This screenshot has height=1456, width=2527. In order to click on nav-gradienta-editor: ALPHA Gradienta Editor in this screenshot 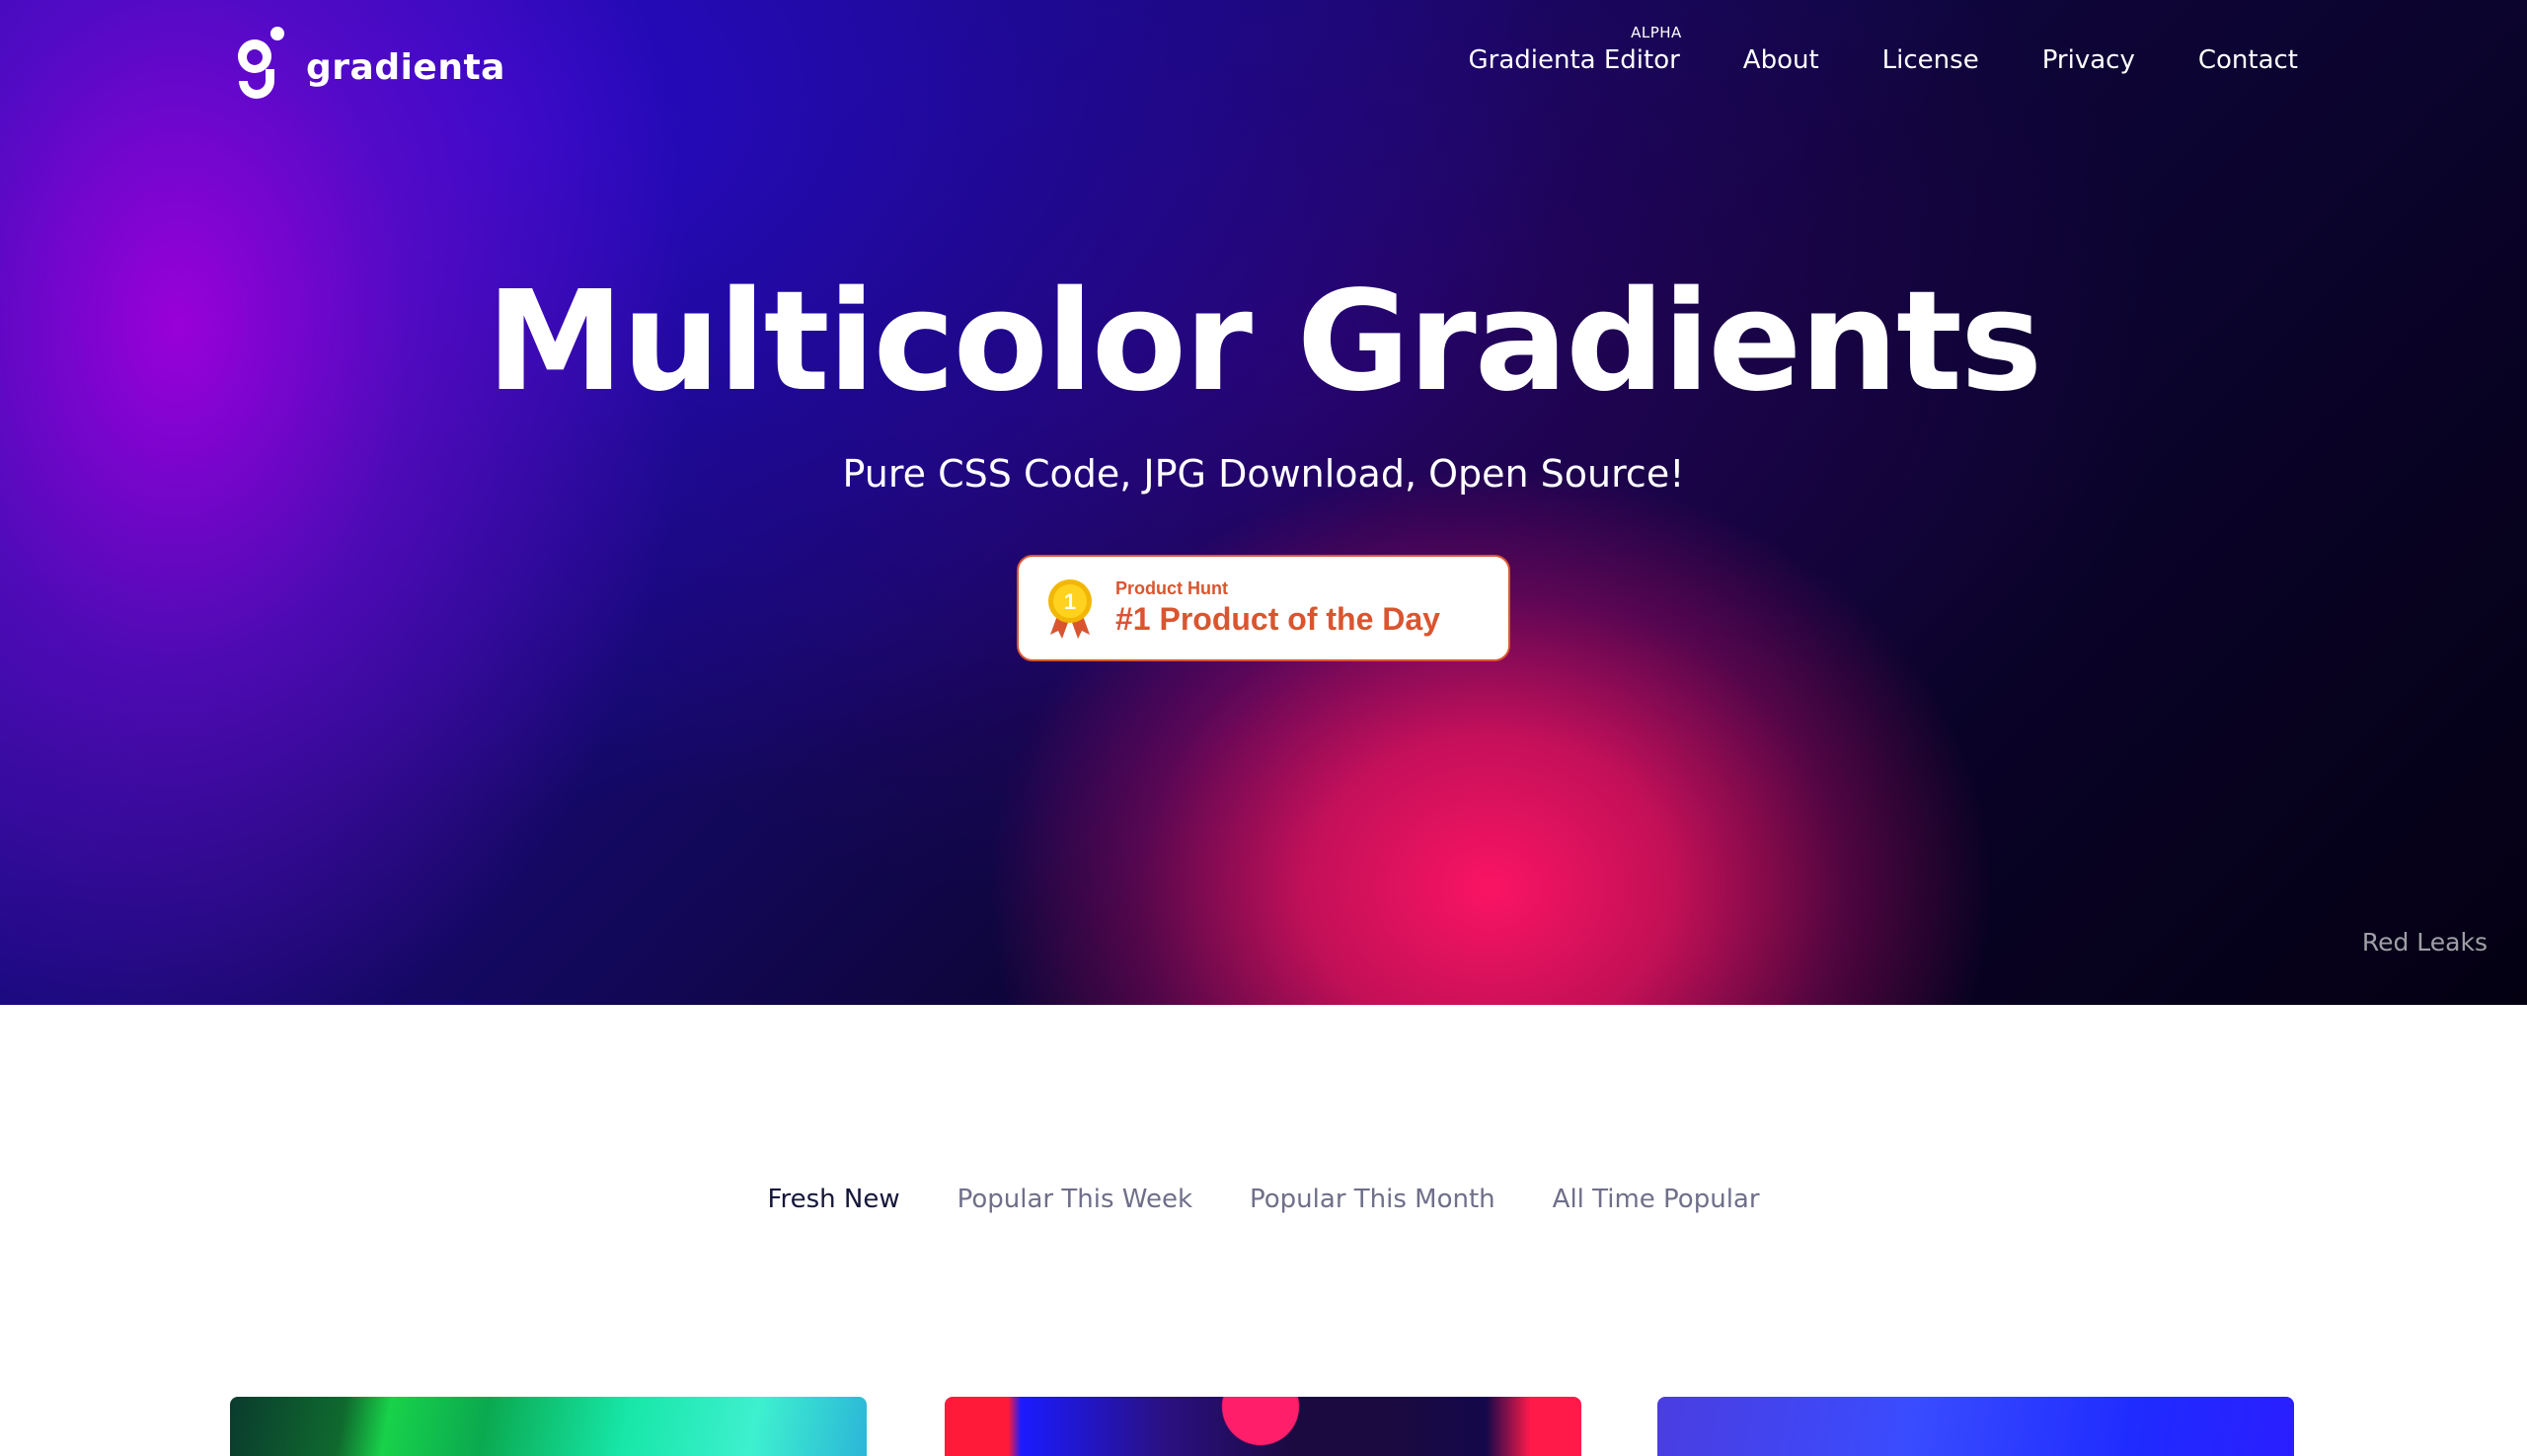, I will do `click(1574, 50)`.